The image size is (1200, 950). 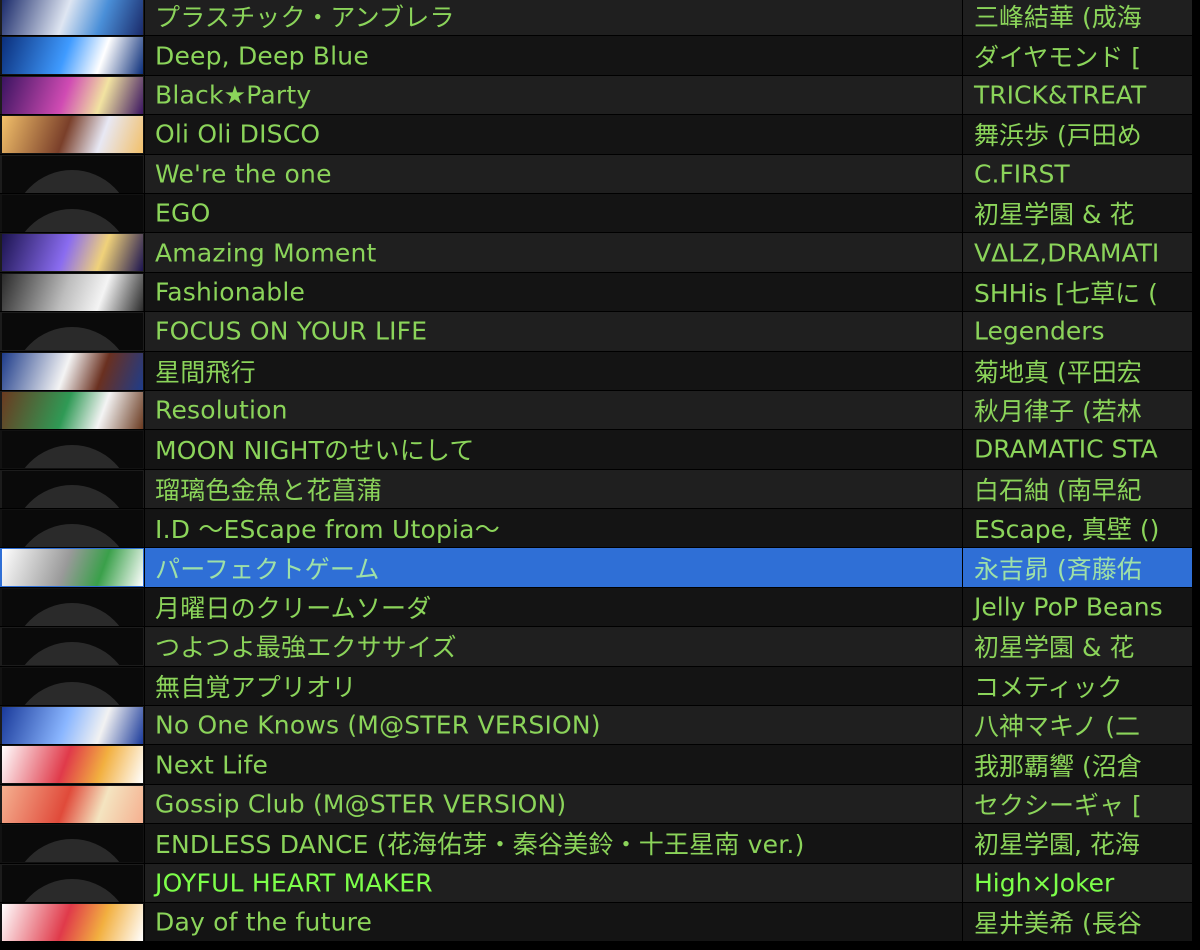 I want to click on title-cell: ENDLESS DANCE (花海佑芽・秦谷美鈴・十王星南 ver.), so click(x=553, y=843).